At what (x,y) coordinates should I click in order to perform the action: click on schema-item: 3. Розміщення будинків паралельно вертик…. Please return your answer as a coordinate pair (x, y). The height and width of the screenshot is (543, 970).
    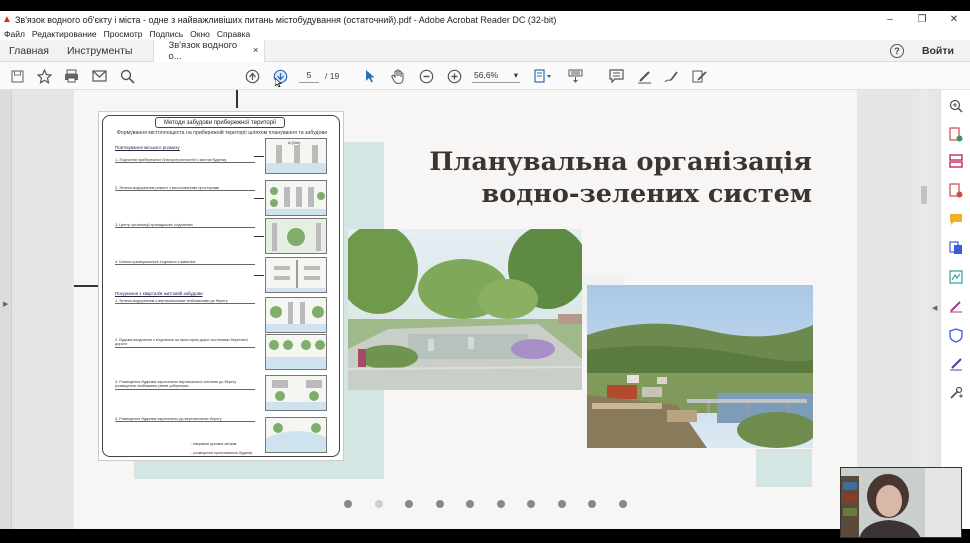
    Looking at the image, I should click on (185, 385).